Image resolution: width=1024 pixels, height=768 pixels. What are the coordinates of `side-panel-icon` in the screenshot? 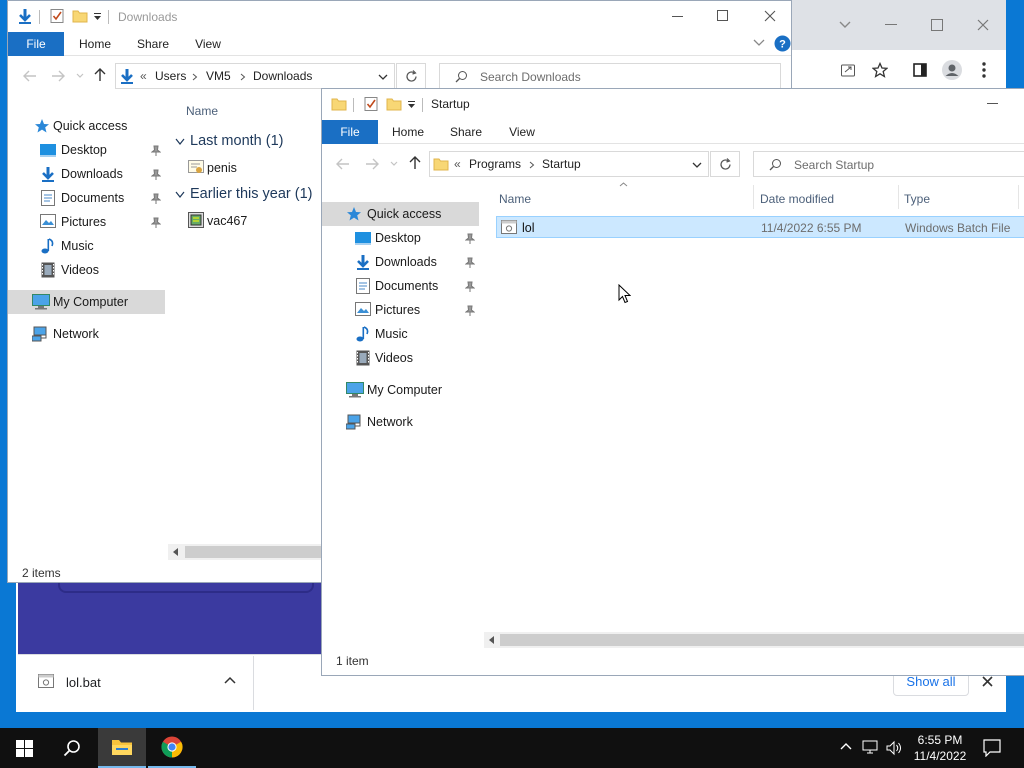 It's located at (920, 70).